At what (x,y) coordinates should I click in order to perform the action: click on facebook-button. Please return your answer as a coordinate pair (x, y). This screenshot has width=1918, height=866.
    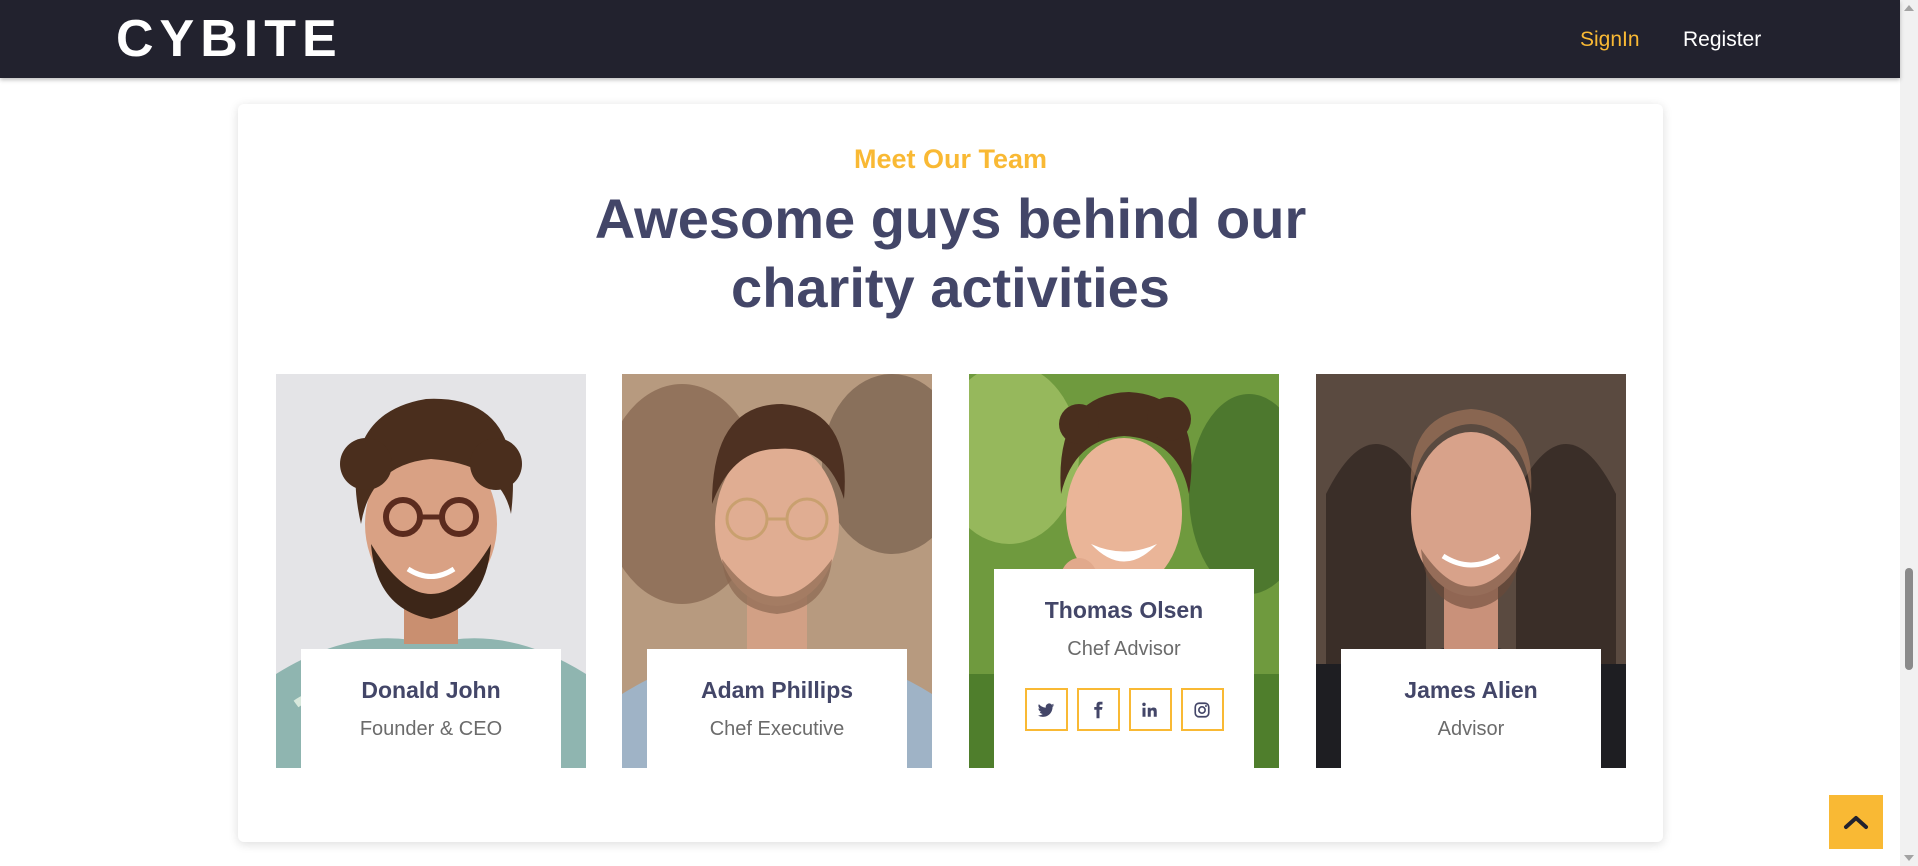
    Looking at the image, I should click on (1098, 709).